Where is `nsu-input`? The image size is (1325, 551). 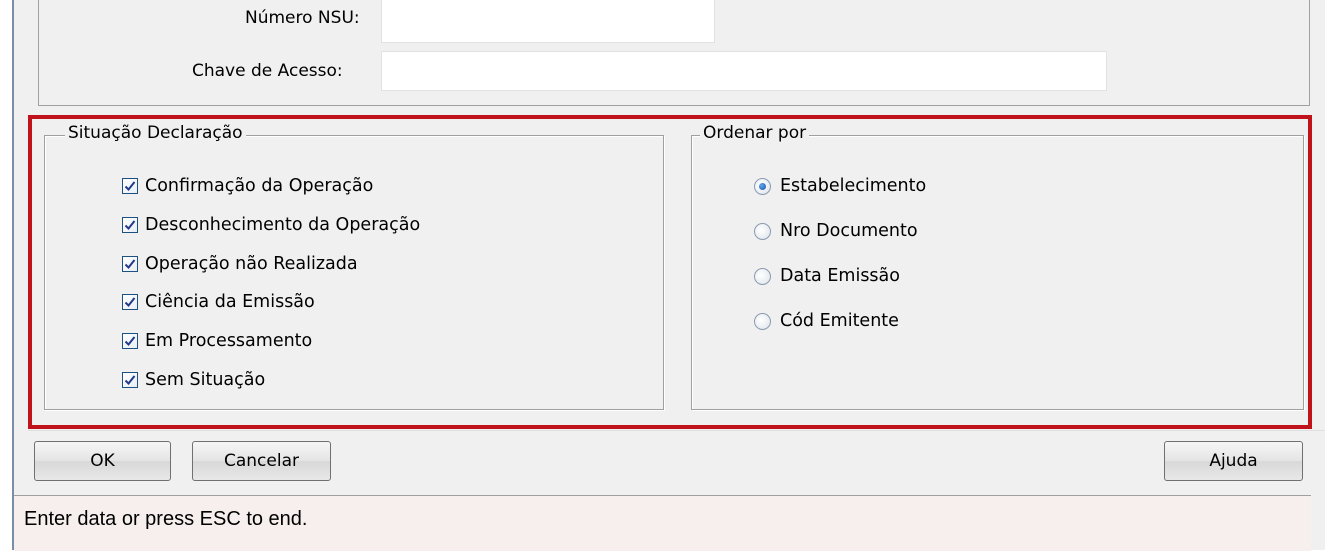
nsu-input is located at coordinates (548, 21).